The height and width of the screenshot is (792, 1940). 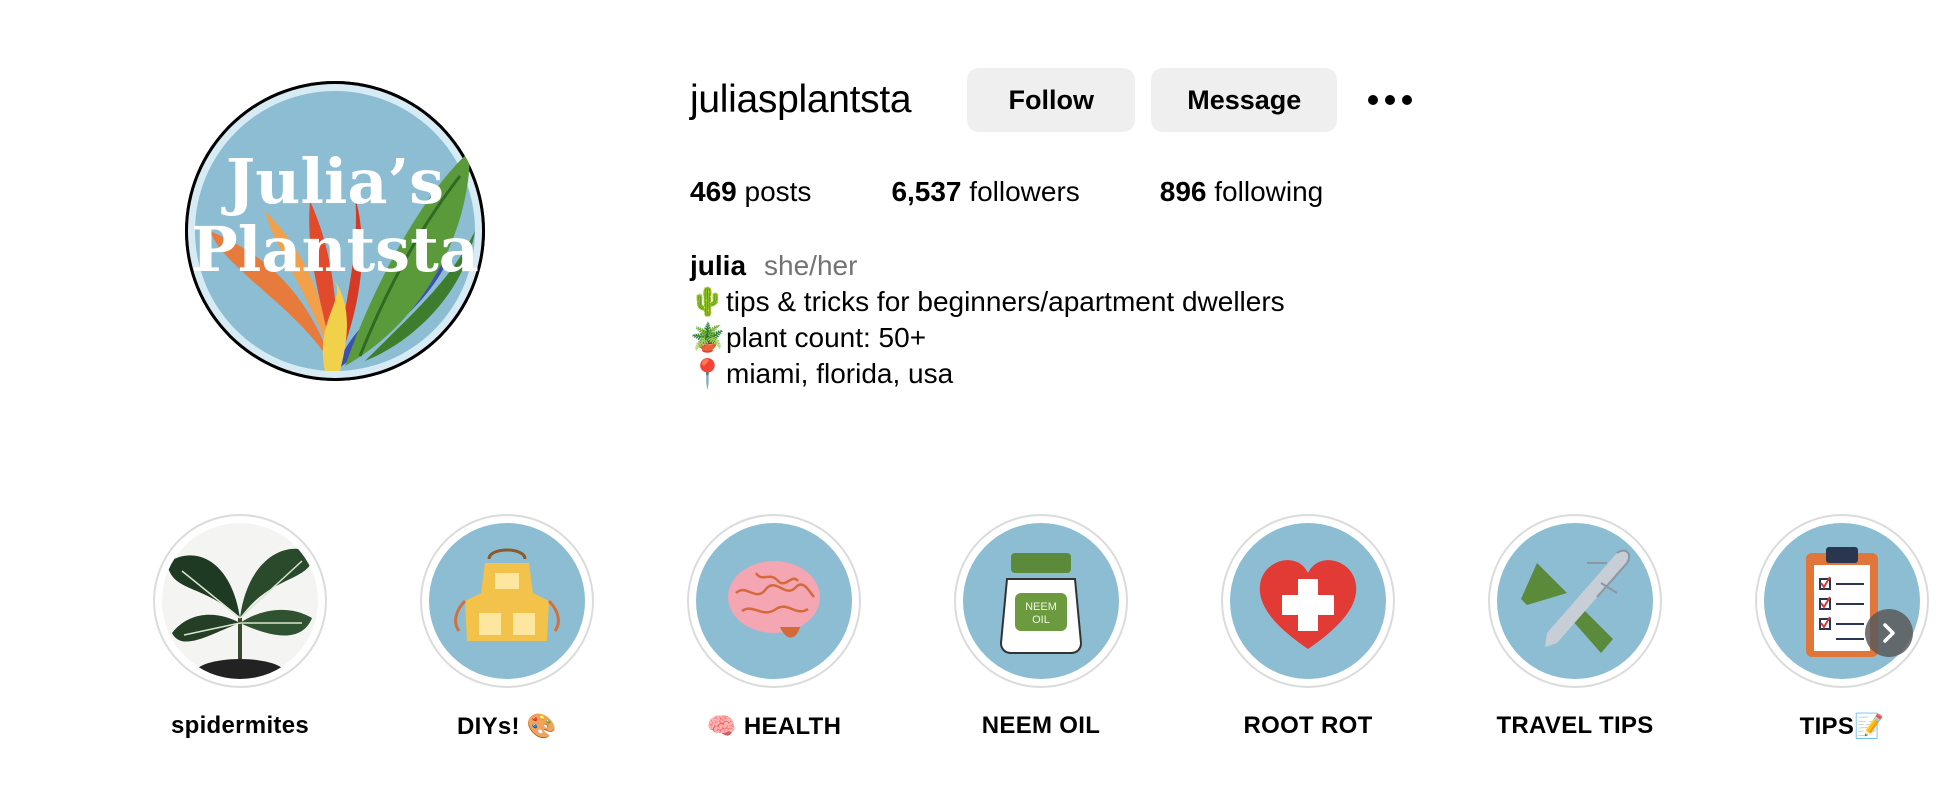 What do you see at coordinates (1190, 266) in the screenshot?
I see `bio-name-row: julia she/her` at bounding box center [1190, 266].